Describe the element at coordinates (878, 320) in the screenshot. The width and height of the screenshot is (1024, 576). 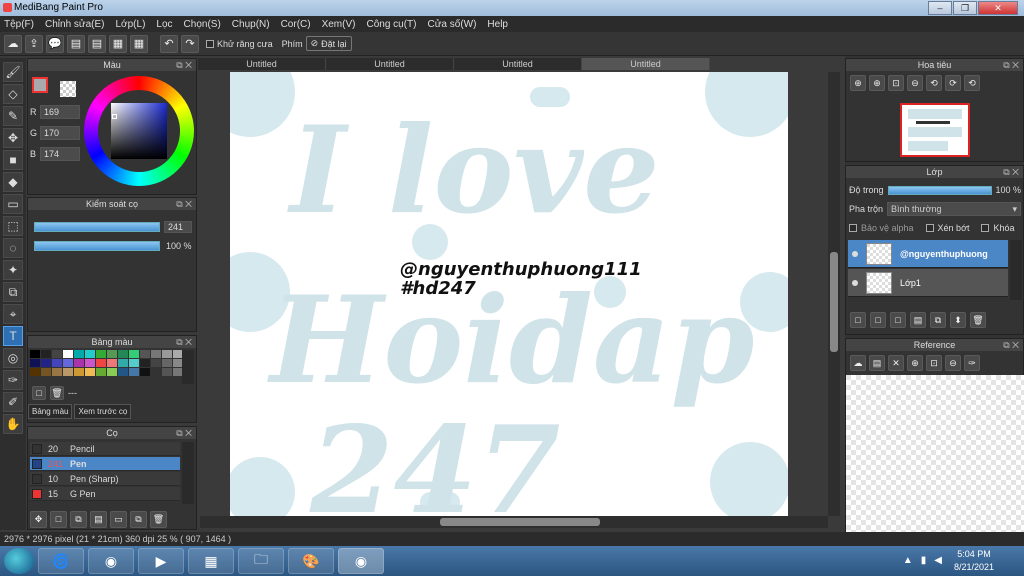
I see `new-halftone-layer-icon: □` at that location.